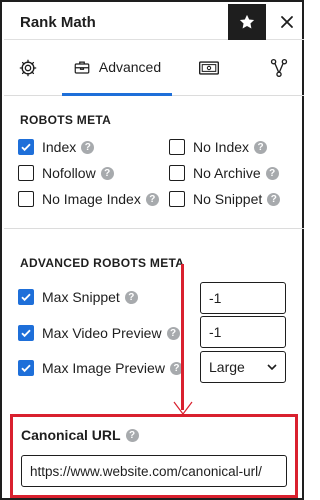  I want to click on robots-option-noarchive: No Archive ?, so click(224, 173).